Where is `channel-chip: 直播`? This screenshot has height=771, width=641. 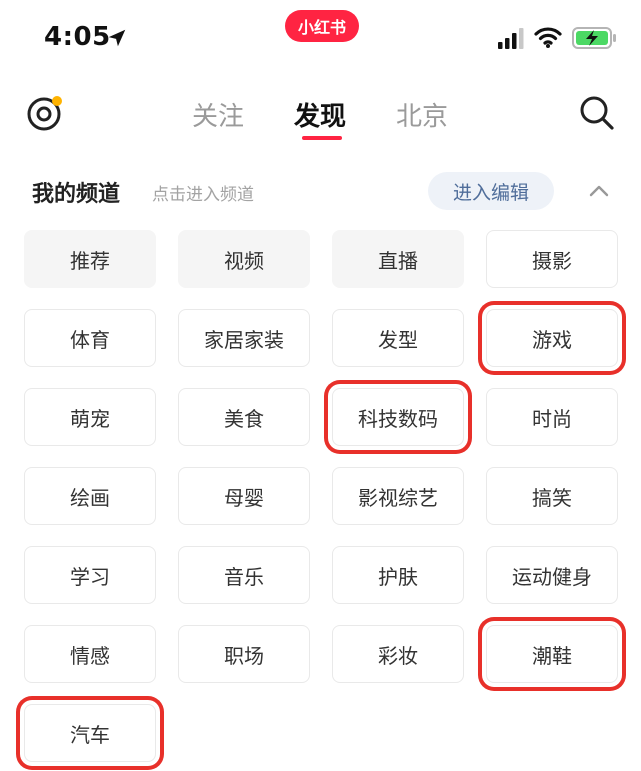
channel-chip: 直播 is located at coordinates (398, 259).